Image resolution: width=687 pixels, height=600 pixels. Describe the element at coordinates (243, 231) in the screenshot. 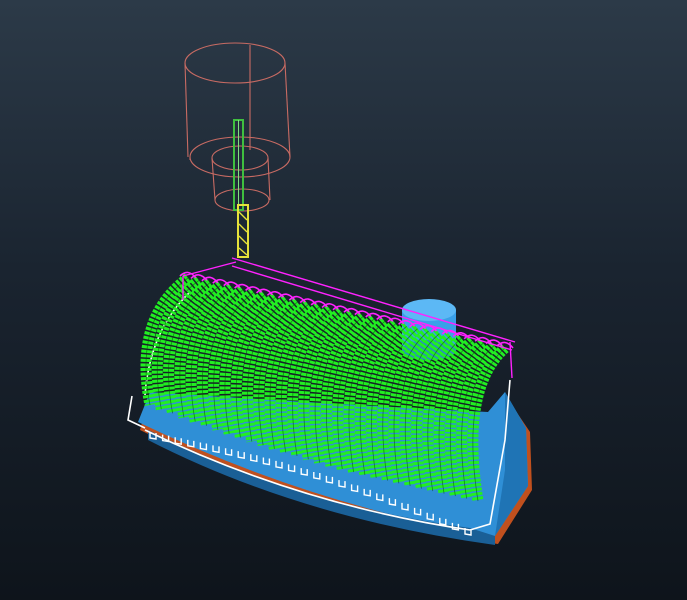

I see `cutter-flute` at that location.